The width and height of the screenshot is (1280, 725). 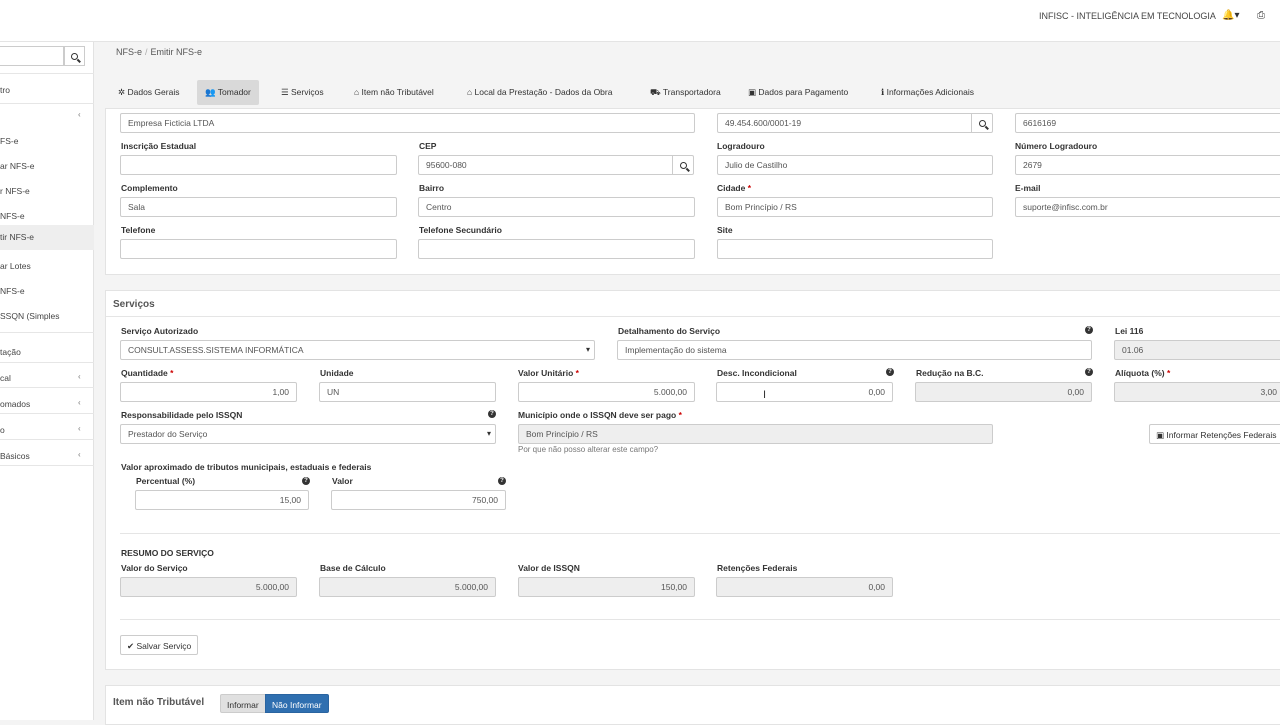 I want to click on informar-toggle: Informar, so click(x=243, y=703).